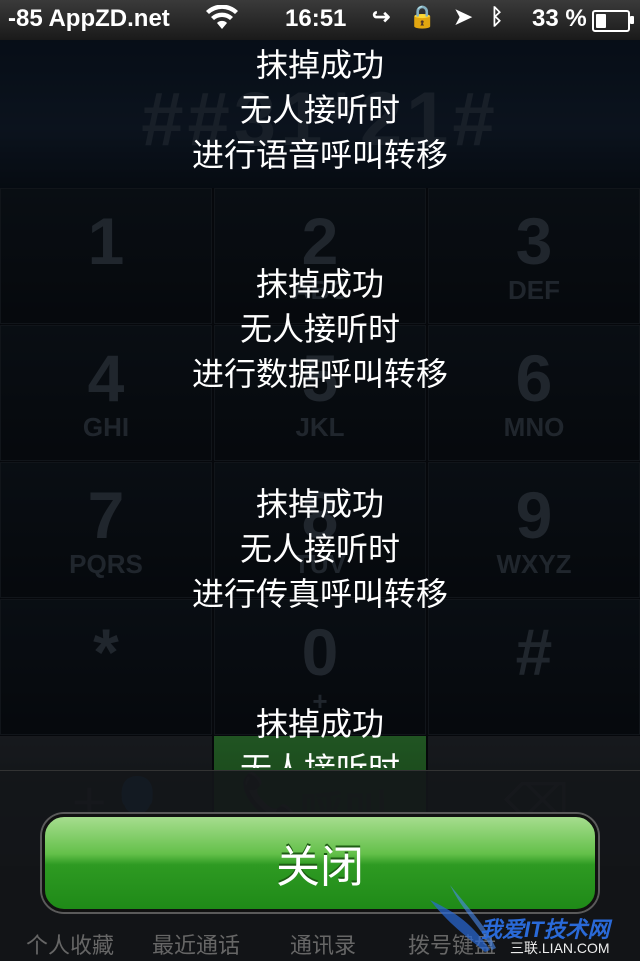  Describe the element at coordinates (601, 21) in the screenshot. I see `battery-level` at that location.